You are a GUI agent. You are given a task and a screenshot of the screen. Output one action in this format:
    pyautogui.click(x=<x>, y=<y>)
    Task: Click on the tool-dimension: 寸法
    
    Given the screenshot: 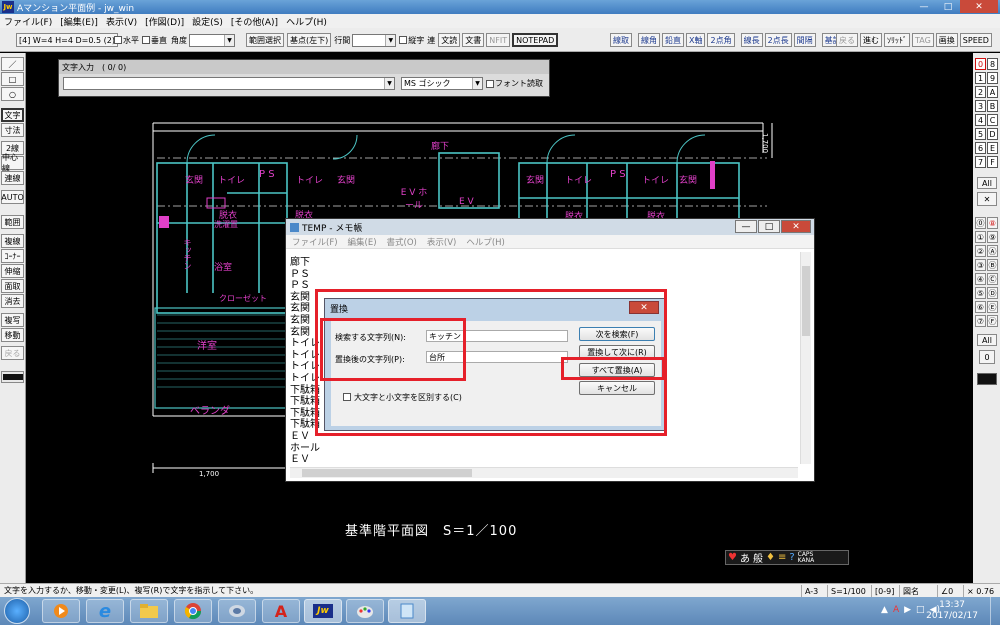 What is the action you would take?
    pyautogui.click(x=12, y=130)
    